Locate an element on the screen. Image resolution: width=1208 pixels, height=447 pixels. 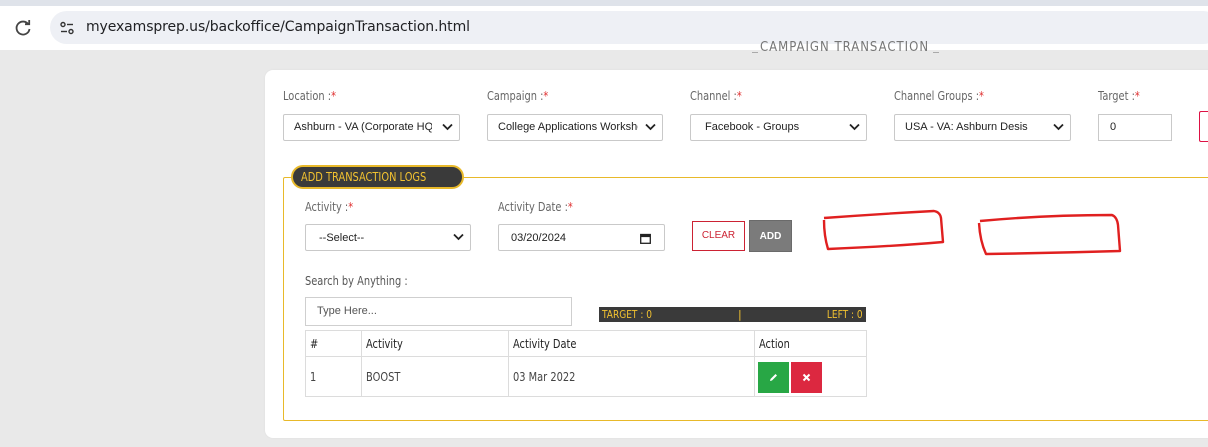
cell-num: 1 is located at coordinates (333, 376).